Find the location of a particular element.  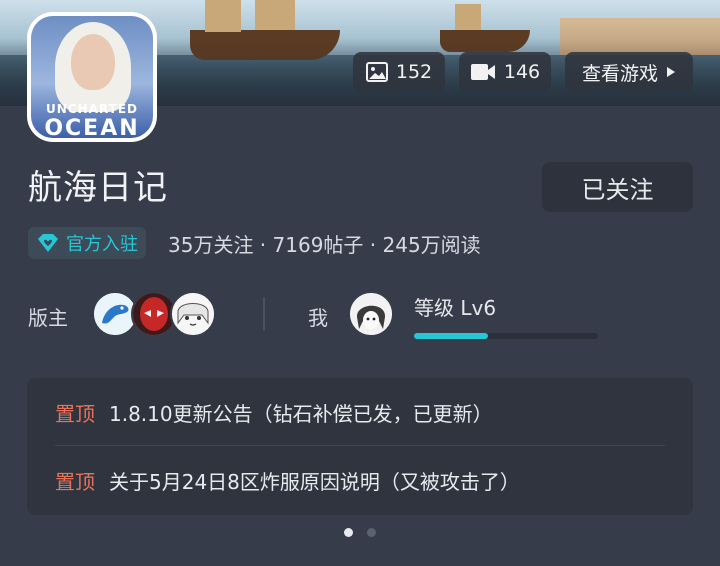

pager-dots is located at coordinates (360, 532).